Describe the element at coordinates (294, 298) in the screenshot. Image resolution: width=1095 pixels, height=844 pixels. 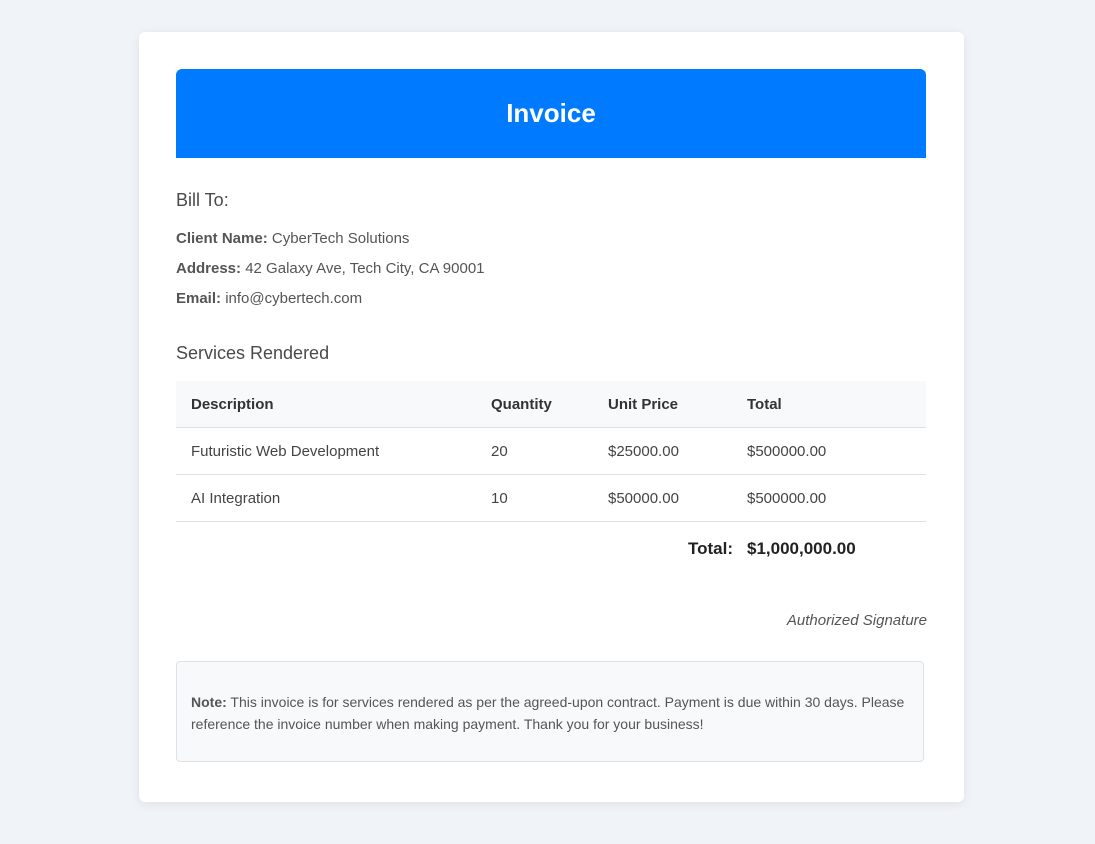
I see `email-value: info@cybertech.com` at that location.